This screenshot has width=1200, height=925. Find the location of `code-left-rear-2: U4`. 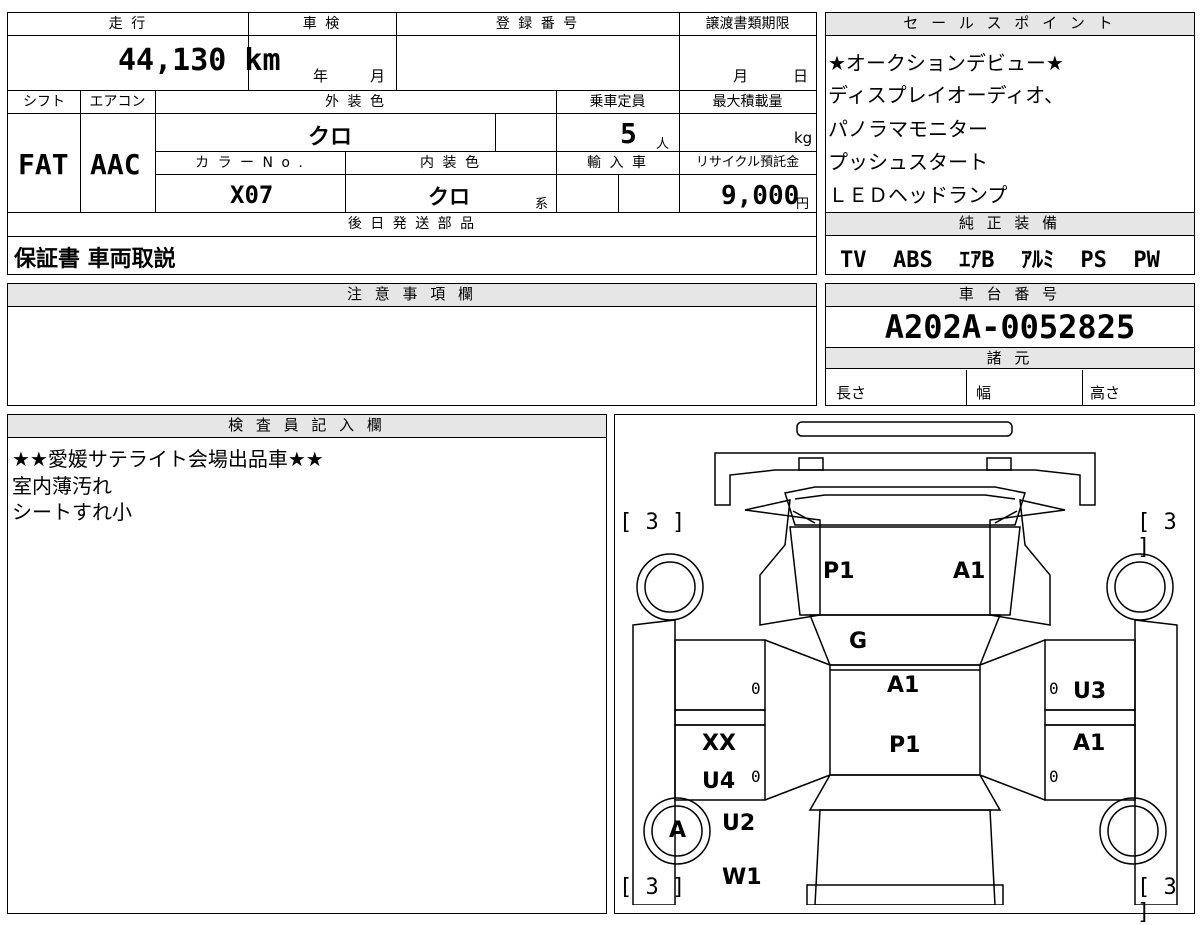

code-left-rear-2: U4 is located at coordinates (719, 781).